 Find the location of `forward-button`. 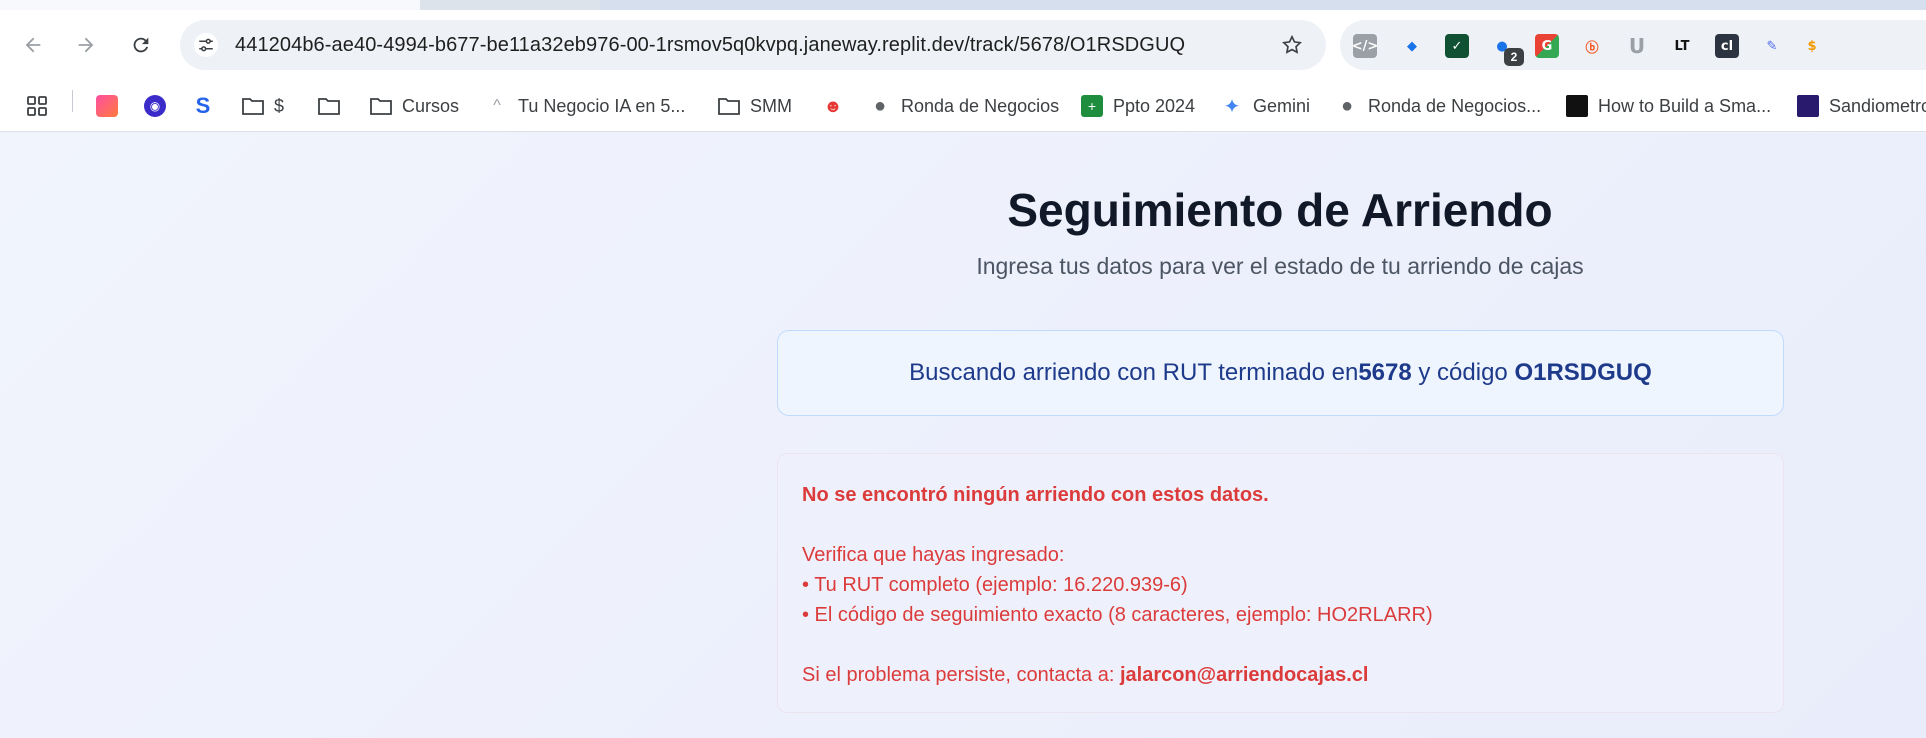

forward-button is located at coordinates (86, 45).